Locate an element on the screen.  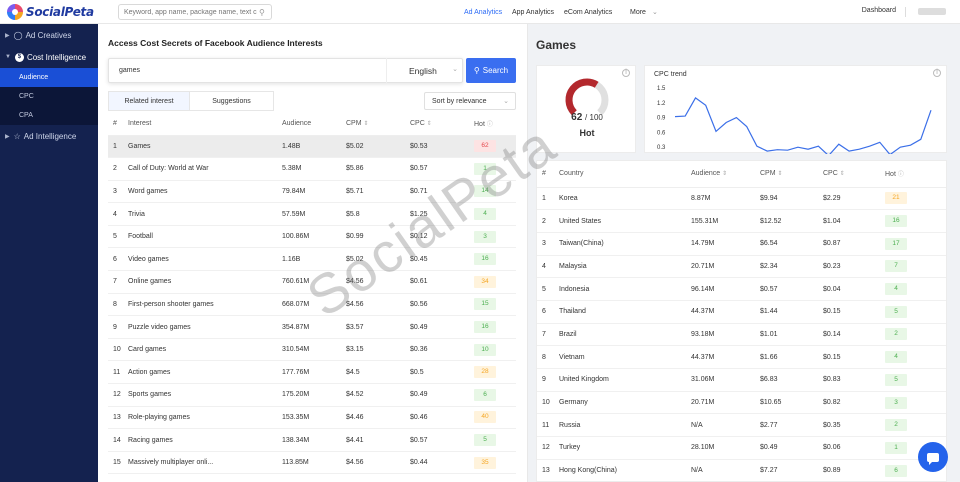
table-row: 1 Korea 8.87M $9.94 $2.29 21 is located at coordinates (741, 199).